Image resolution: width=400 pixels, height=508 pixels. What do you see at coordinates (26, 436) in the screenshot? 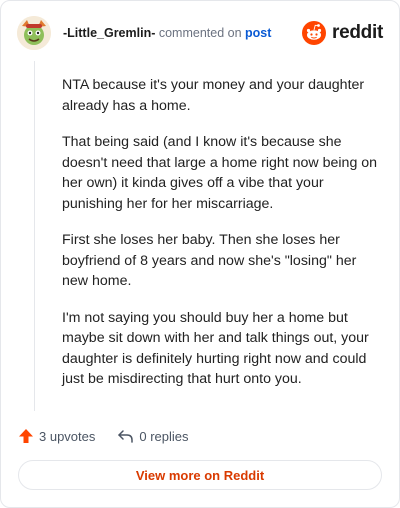
I see `upvote-arrow-icon` at bounding box center [26, 436].